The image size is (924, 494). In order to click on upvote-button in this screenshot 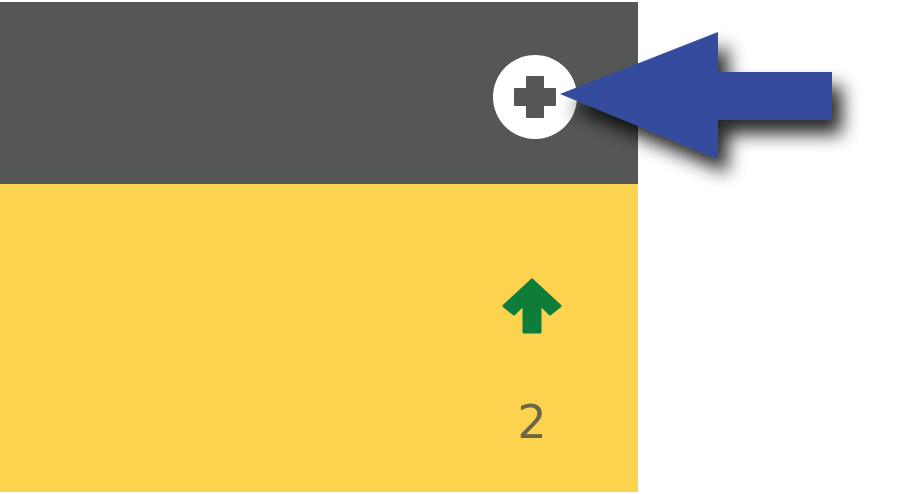, I will do `click(532, 306)`.